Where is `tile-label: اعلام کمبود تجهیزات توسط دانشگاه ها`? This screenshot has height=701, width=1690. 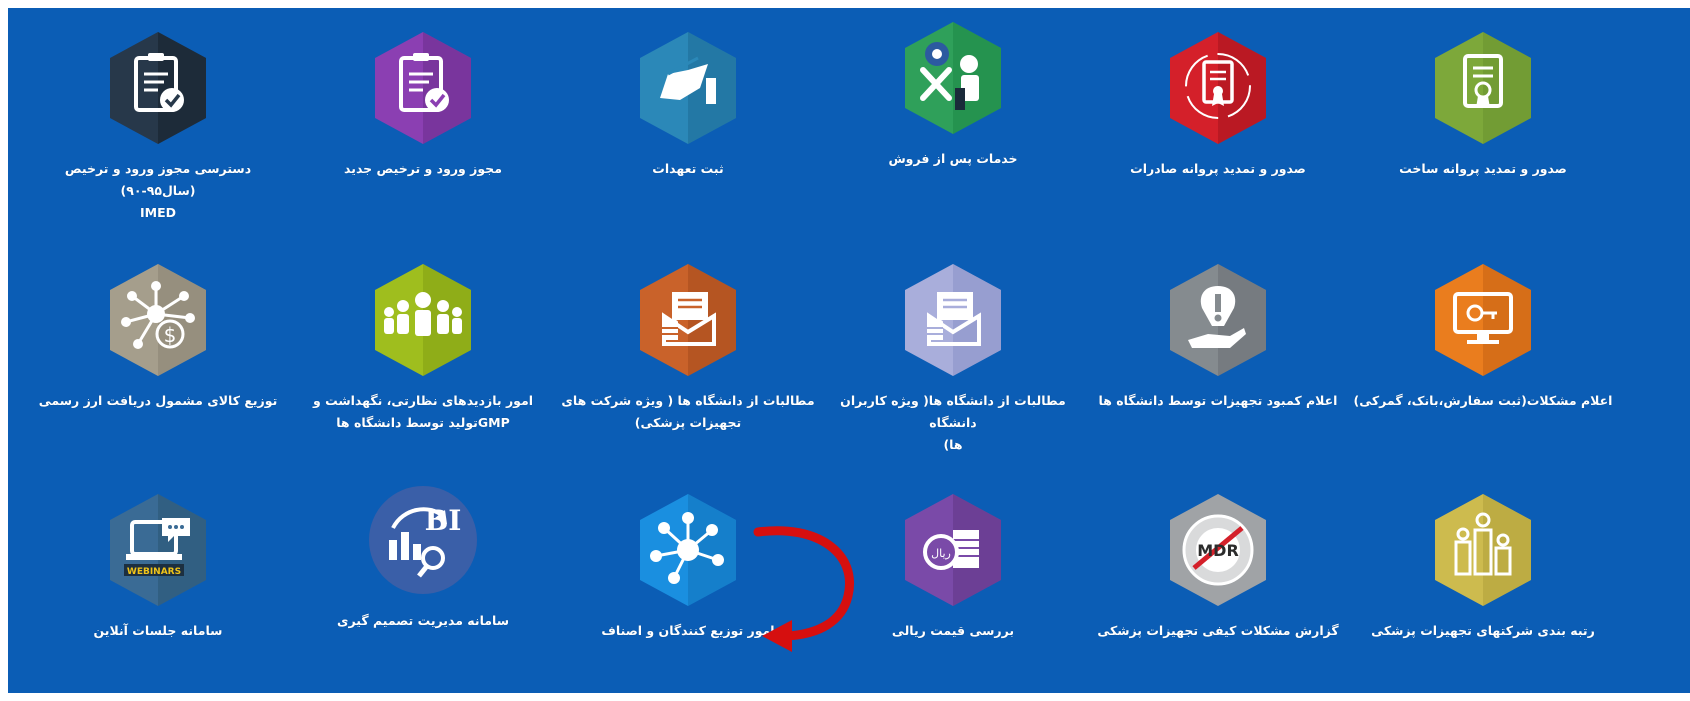
tile-label: اعلام کمبود تجهیزات توسط دانشگاه ها is located at coordinates (1218, 400).